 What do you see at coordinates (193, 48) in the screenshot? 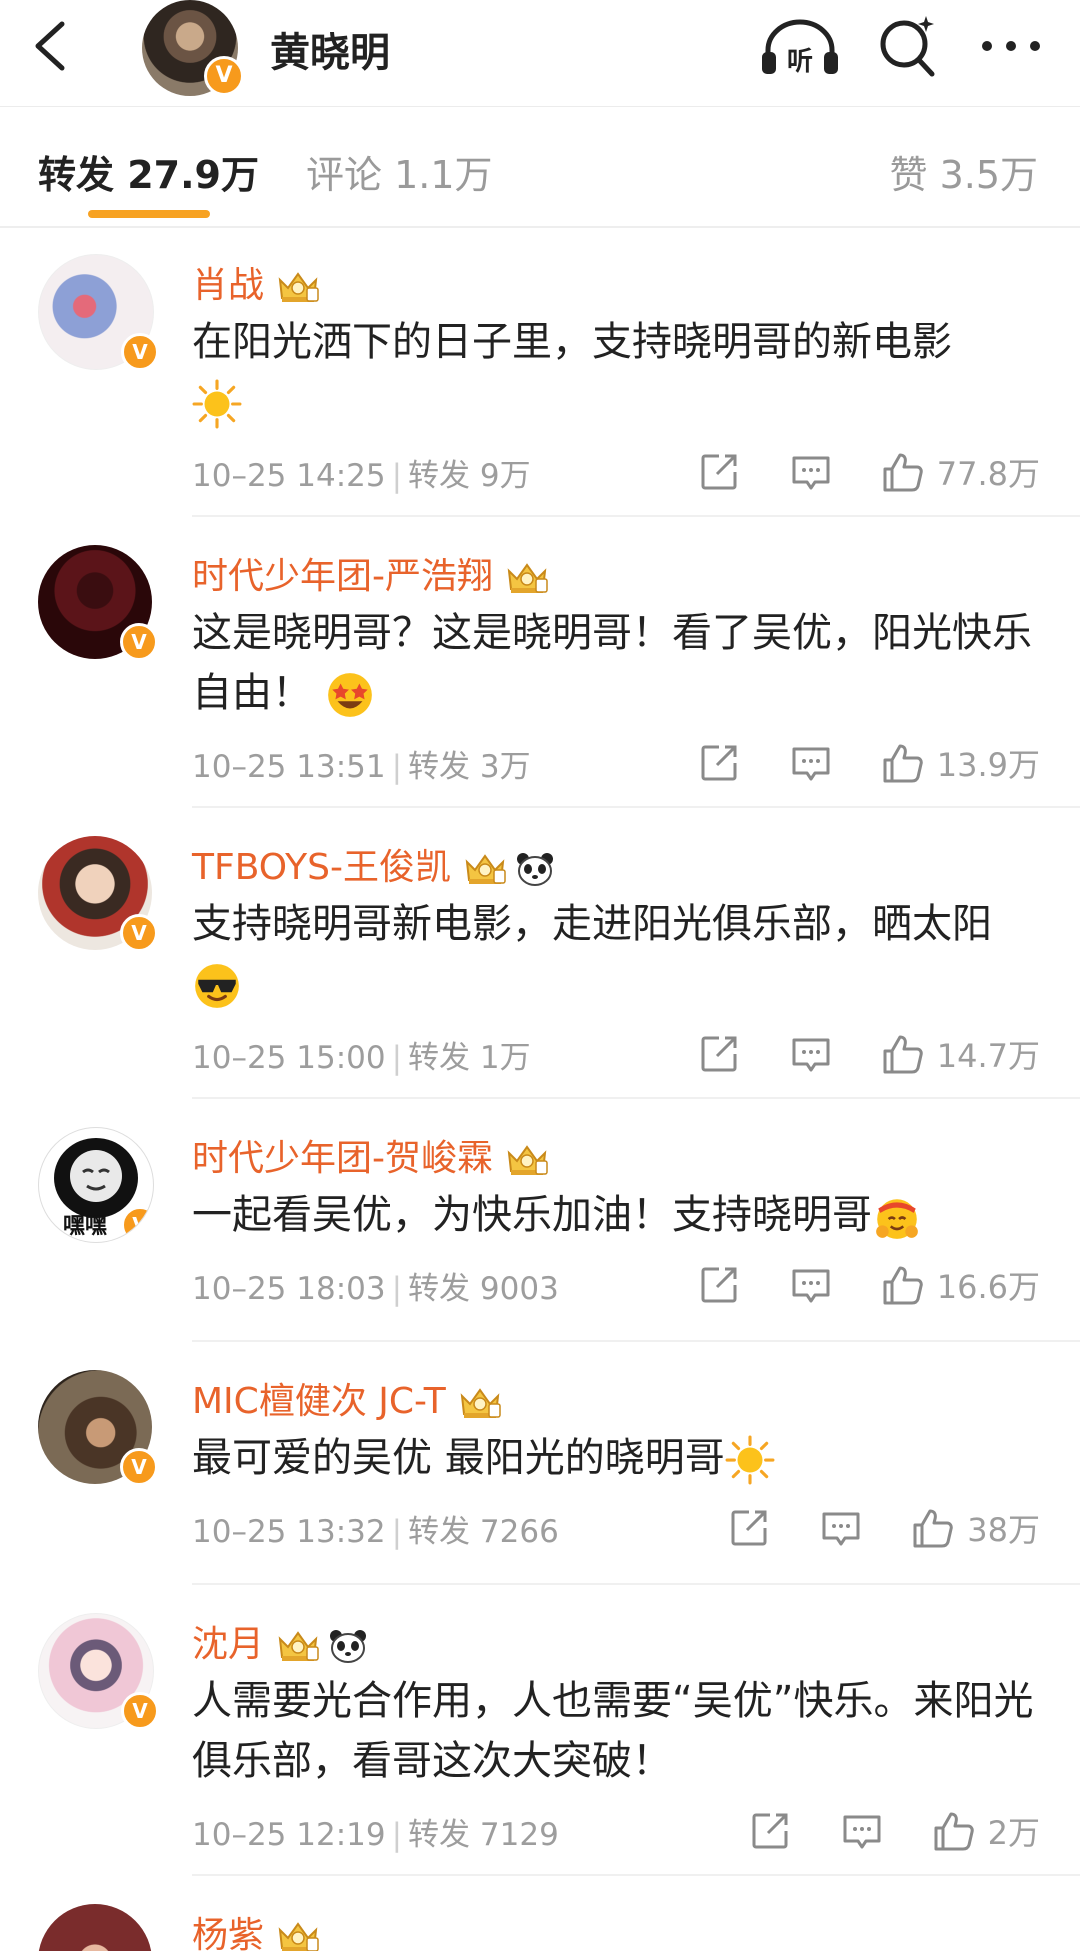
I see `author-avatar: V` at bounding box center [193, 48].